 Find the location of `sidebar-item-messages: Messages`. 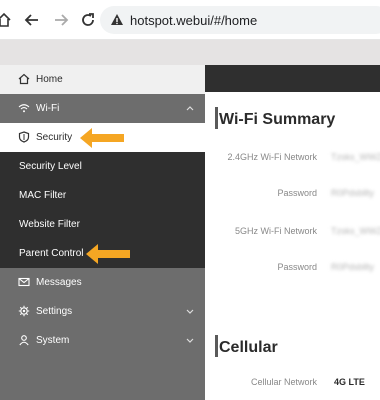

sidebar-item-messages: Messages is located at coordinates (102, 282).